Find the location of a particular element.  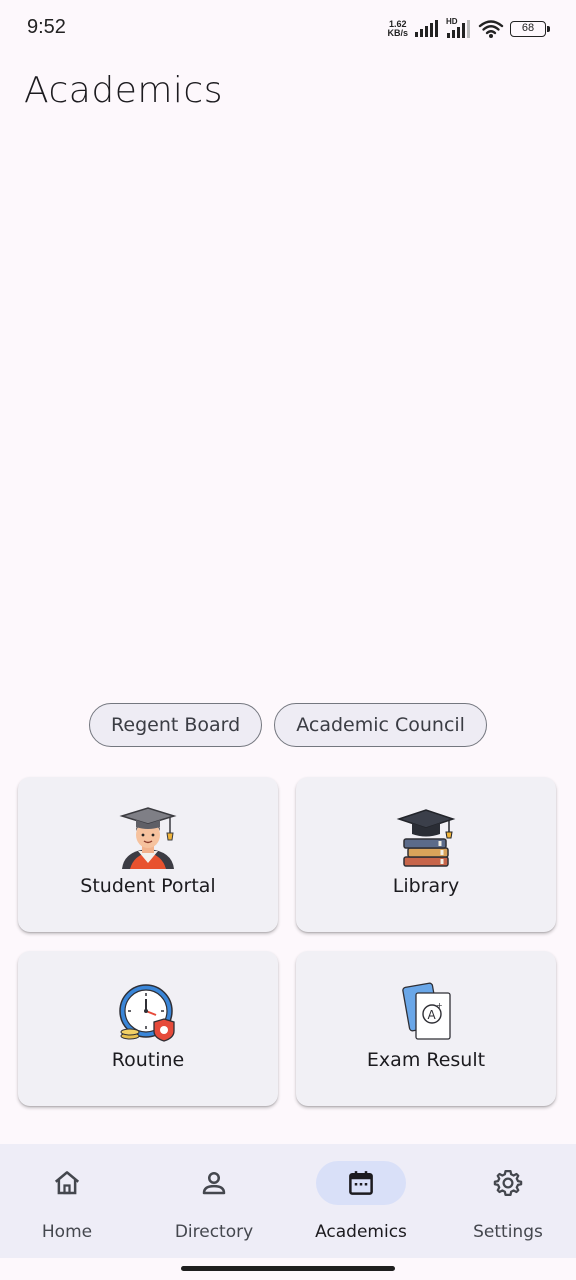

home-icon is located at coordinates (67, 1183).